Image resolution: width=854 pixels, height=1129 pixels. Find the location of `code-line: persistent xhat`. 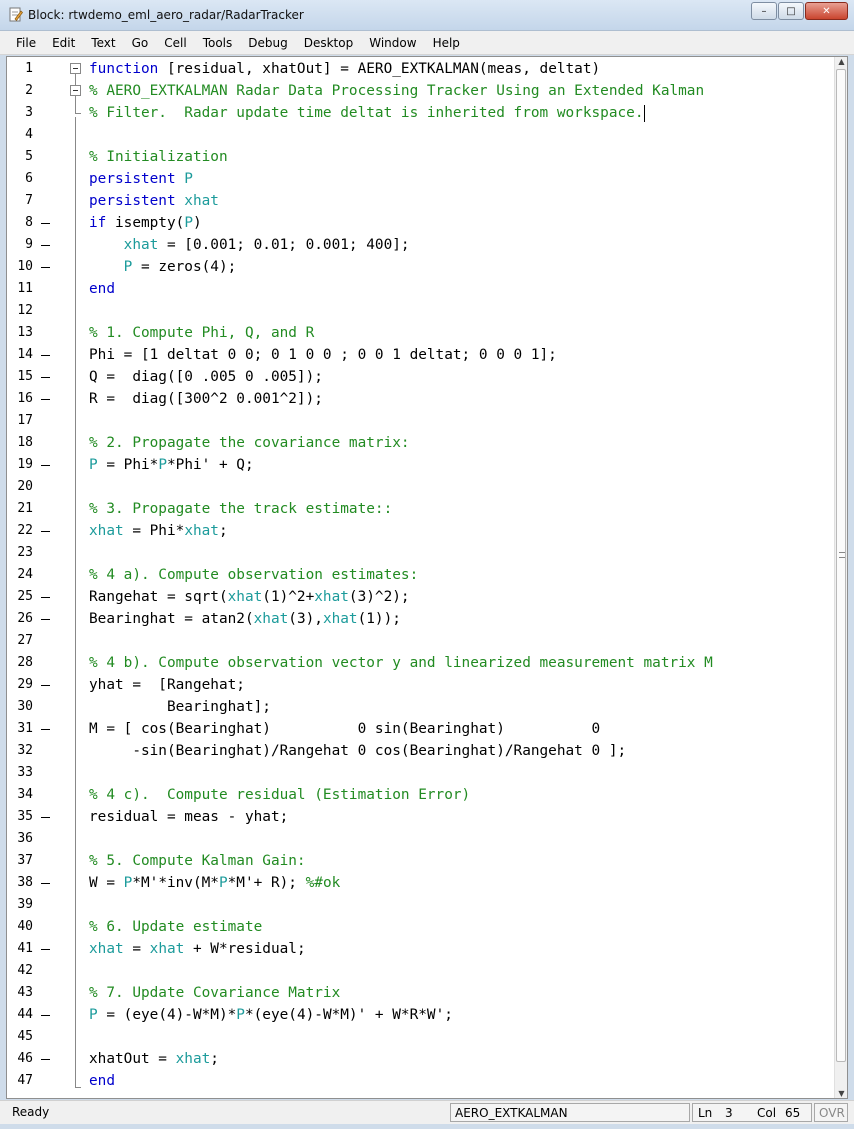

code-line: persistent xhat is located at coordinates (154, 201).